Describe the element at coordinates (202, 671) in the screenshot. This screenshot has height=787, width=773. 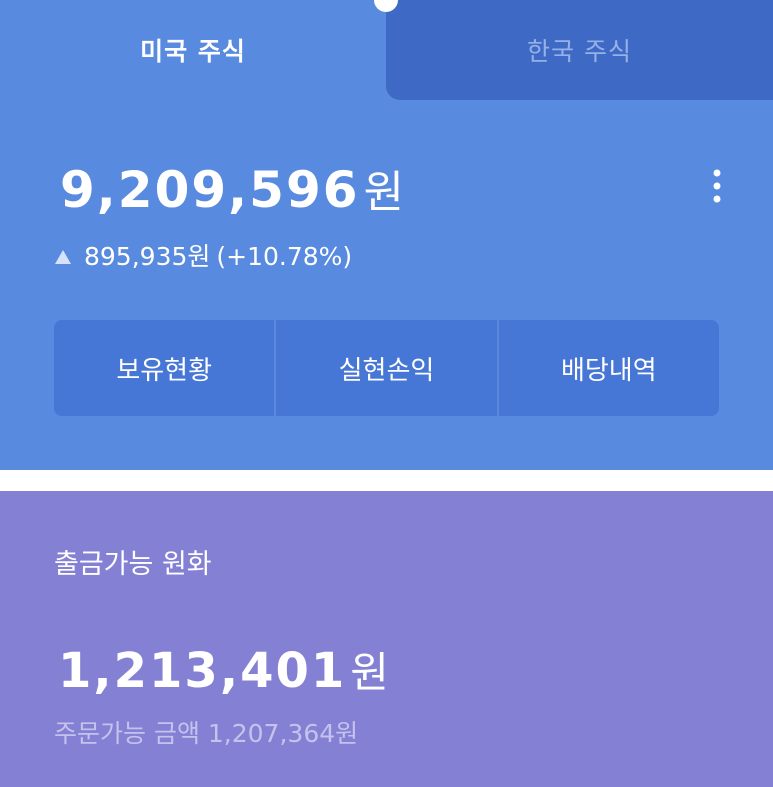
I see `withdrawable-amount-value: 1,213,401` at that location.